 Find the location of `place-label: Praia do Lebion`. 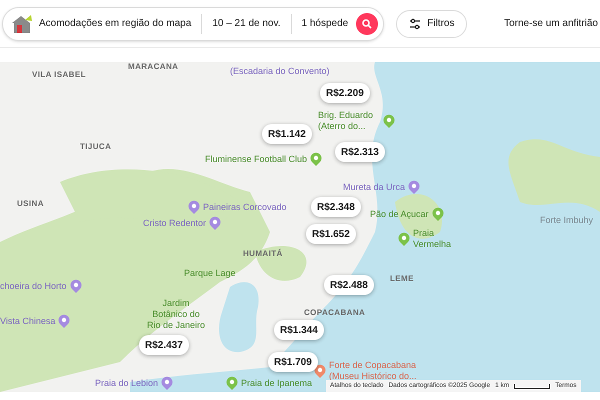

place-label: Praia do Lebion is located at coordinates (126, 383).